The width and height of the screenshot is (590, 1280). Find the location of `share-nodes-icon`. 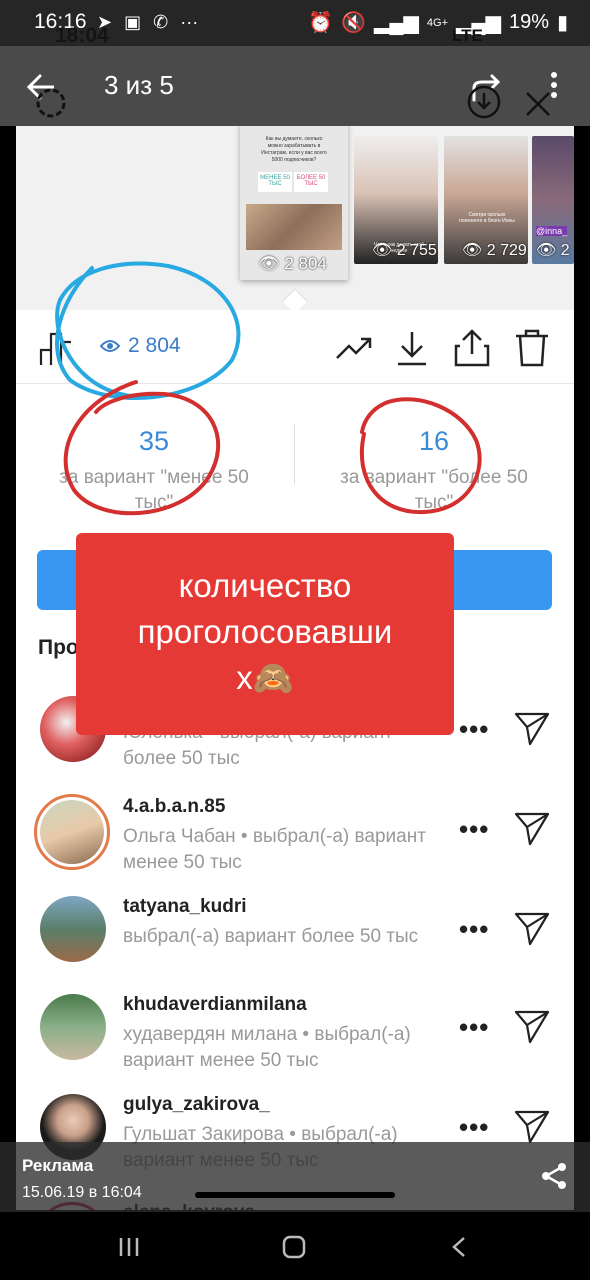

share-nodes-icon is located at coordinates (554, 1176).